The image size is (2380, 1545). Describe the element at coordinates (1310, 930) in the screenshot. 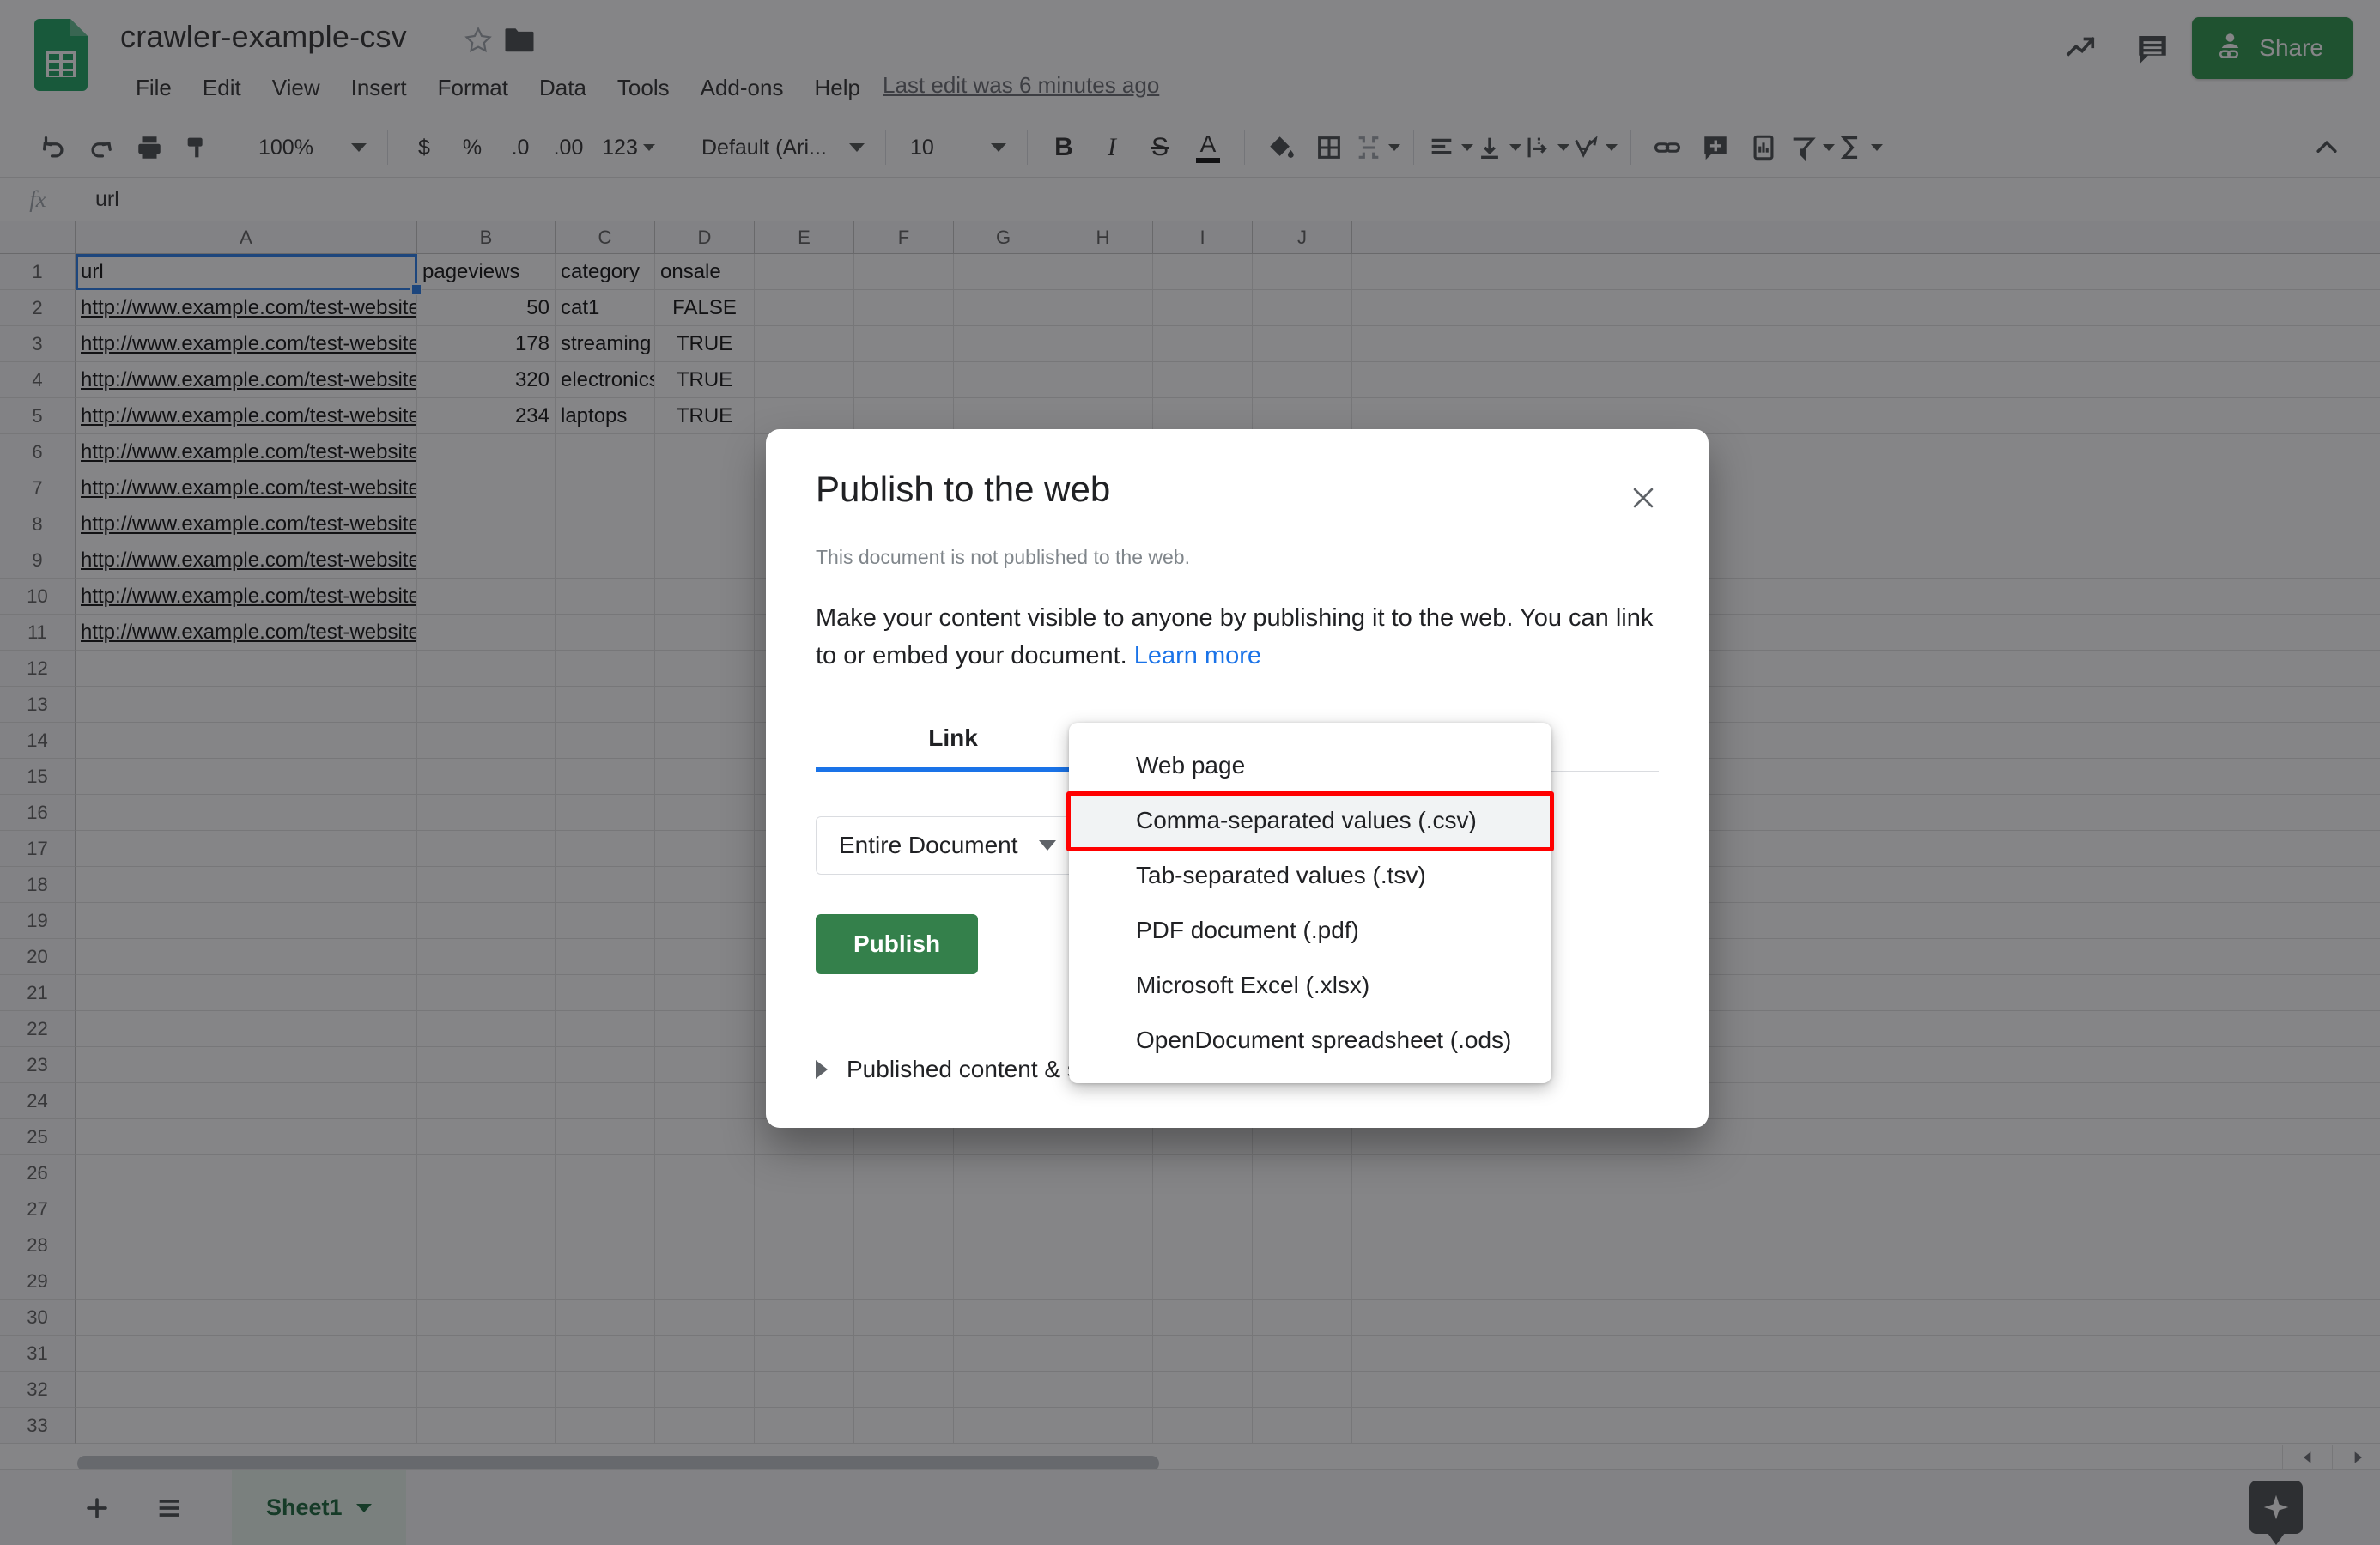

I see `dropdown-item-3: PDF document (.pdf)` at that location.